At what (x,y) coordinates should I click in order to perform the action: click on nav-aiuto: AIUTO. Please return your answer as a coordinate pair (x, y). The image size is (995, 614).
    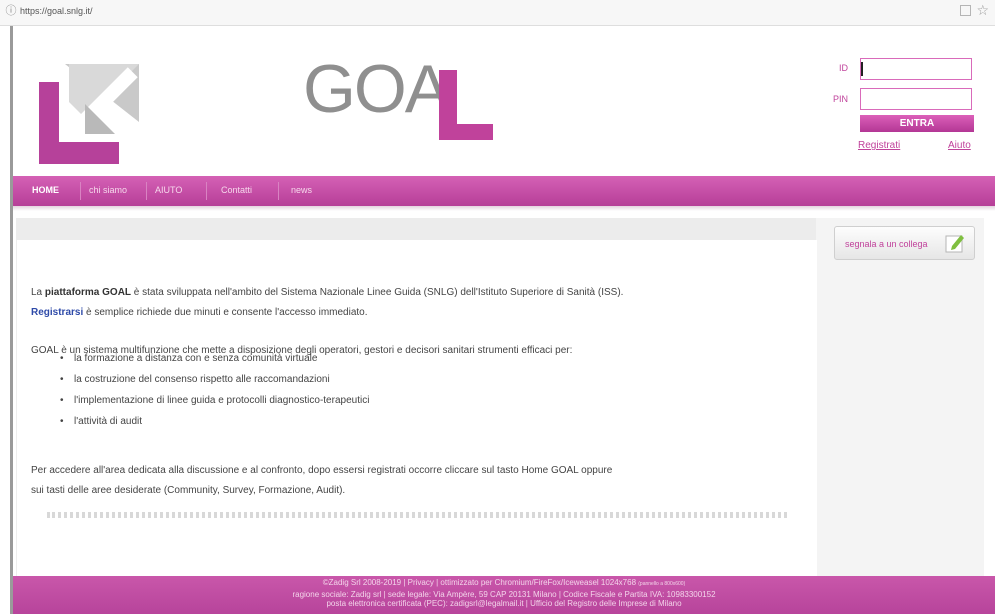
    Looking at the image, I should click on (168, 190).